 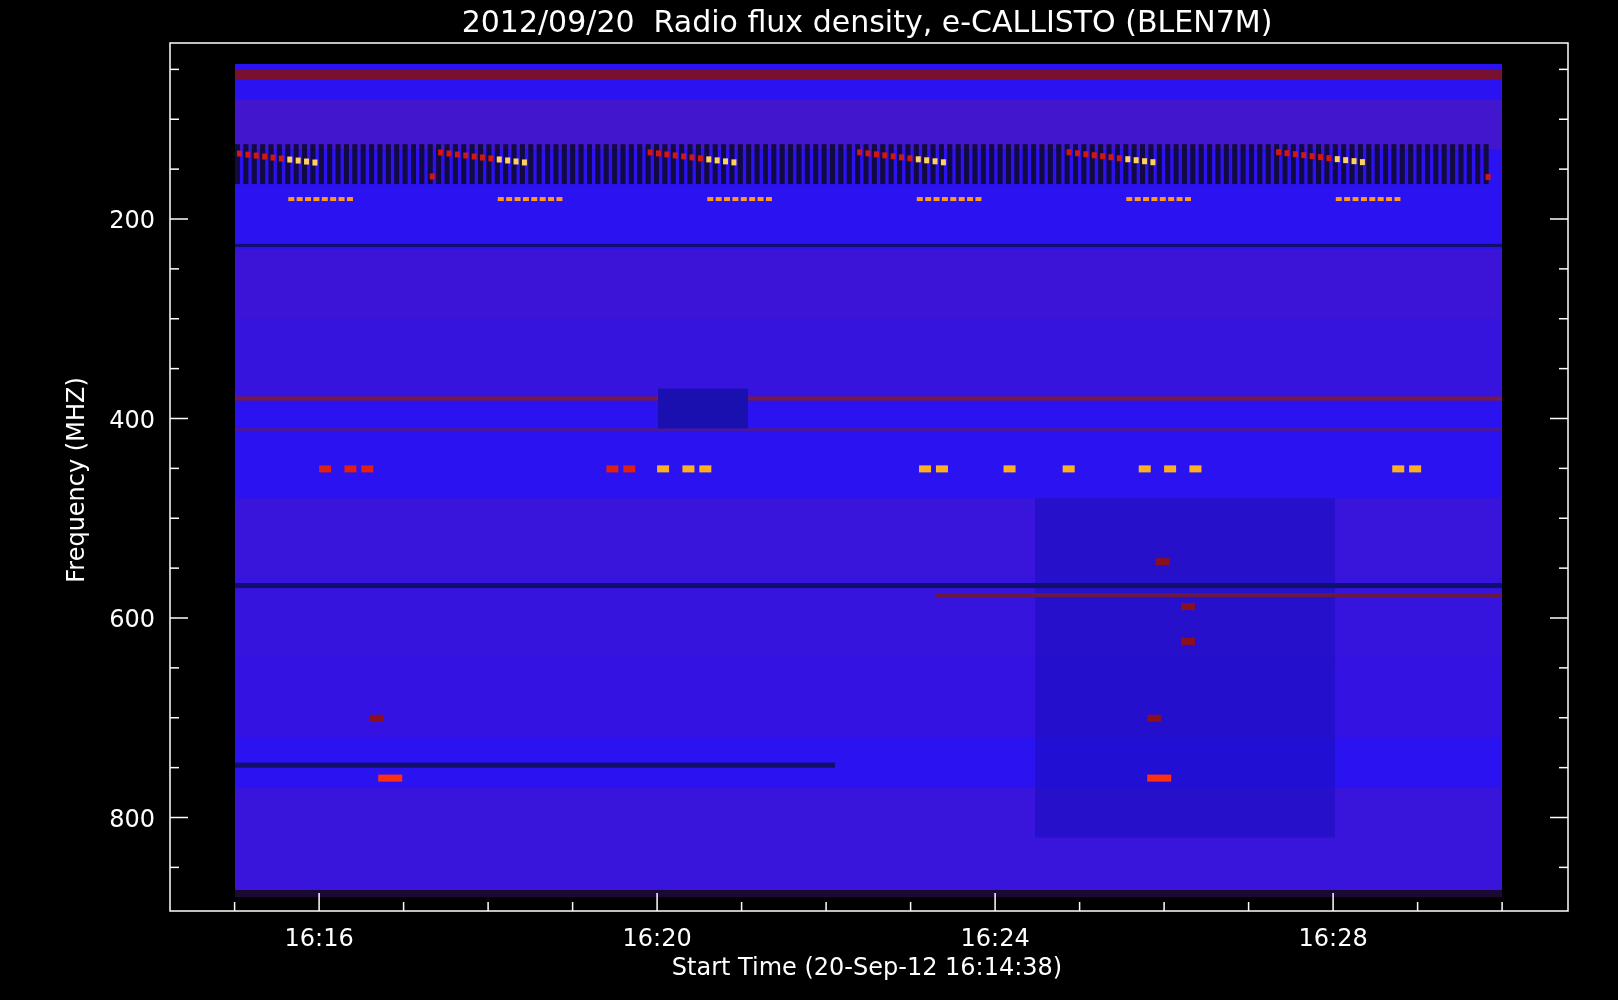 What do you see at coordinates (132, 619) in the screenshot?
I see `y-tick-label: 600` at bounding box center [132, 619].